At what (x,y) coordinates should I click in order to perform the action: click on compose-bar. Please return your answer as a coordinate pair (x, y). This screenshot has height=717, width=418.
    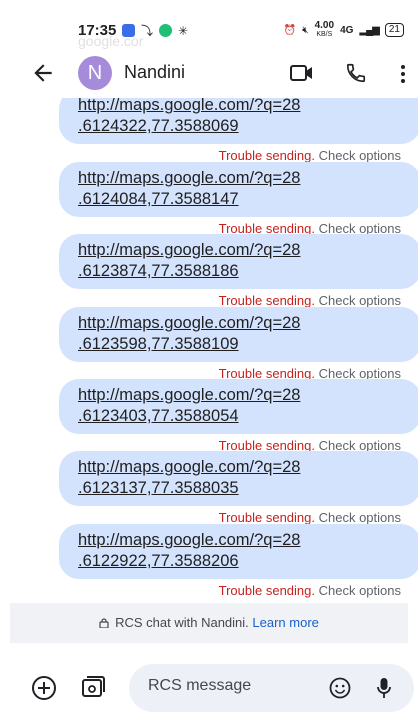
    Looking at the image, I should click on (209, 688).